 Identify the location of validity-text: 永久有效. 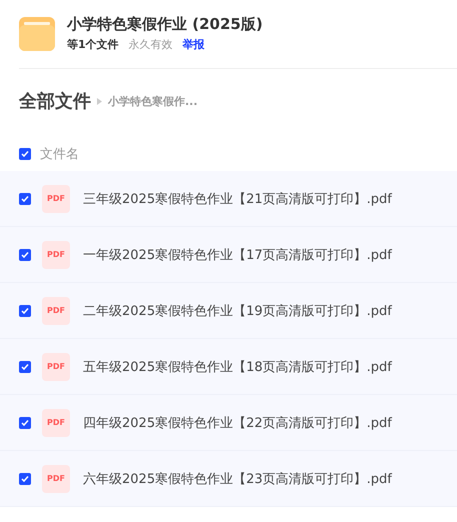
(150, 44).